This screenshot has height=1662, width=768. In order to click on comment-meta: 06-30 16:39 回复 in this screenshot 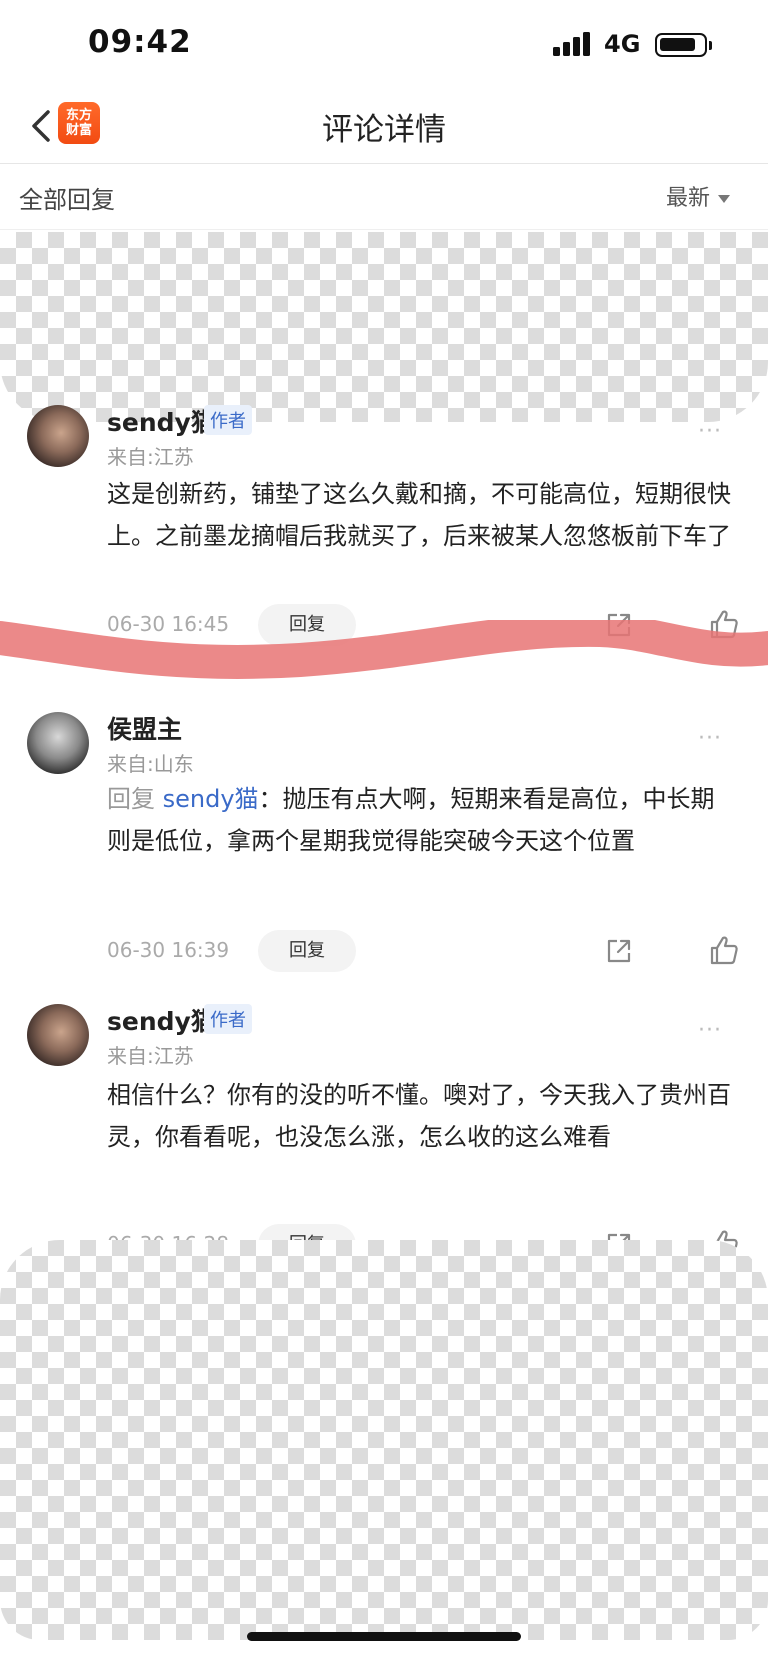, I will do `click(384, 951)`.